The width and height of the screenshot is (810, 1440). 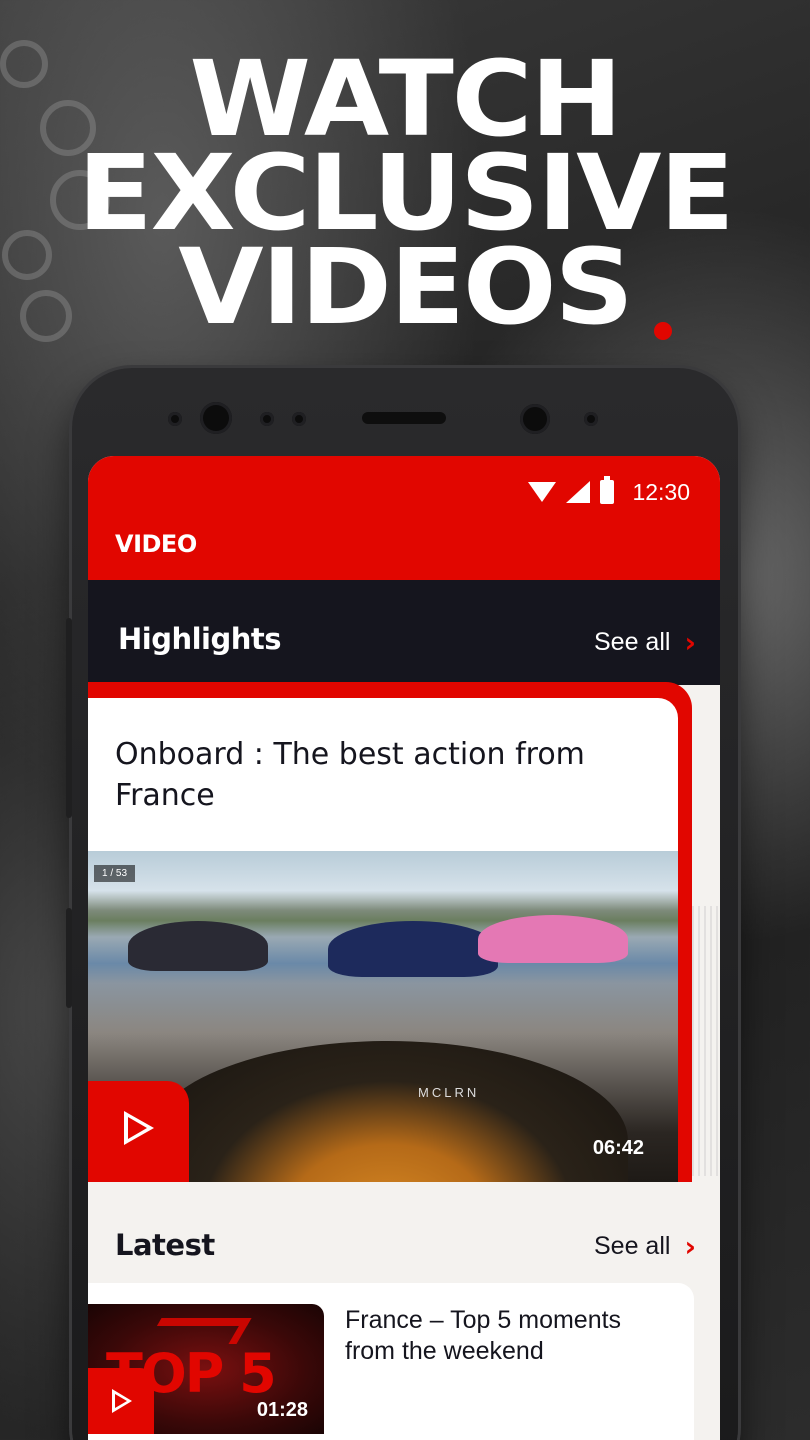 What do you see at coordinates (165, 1245) in the screenshot?
I see `latest-title: Latest` at bounding box center [165, 1245].